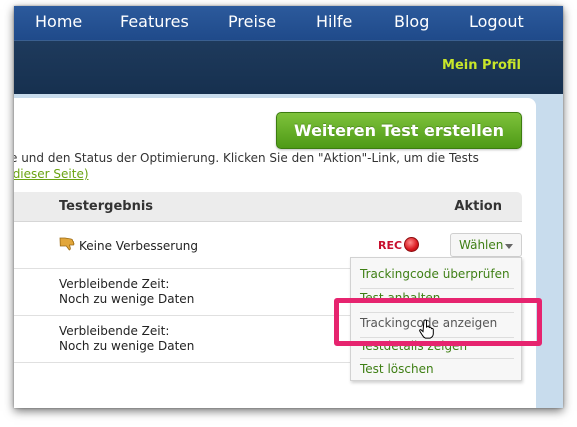 The height and width of the screenshot is (427, 577). I want to click on test-result: Keine Verbesserung, so click(139, 246).